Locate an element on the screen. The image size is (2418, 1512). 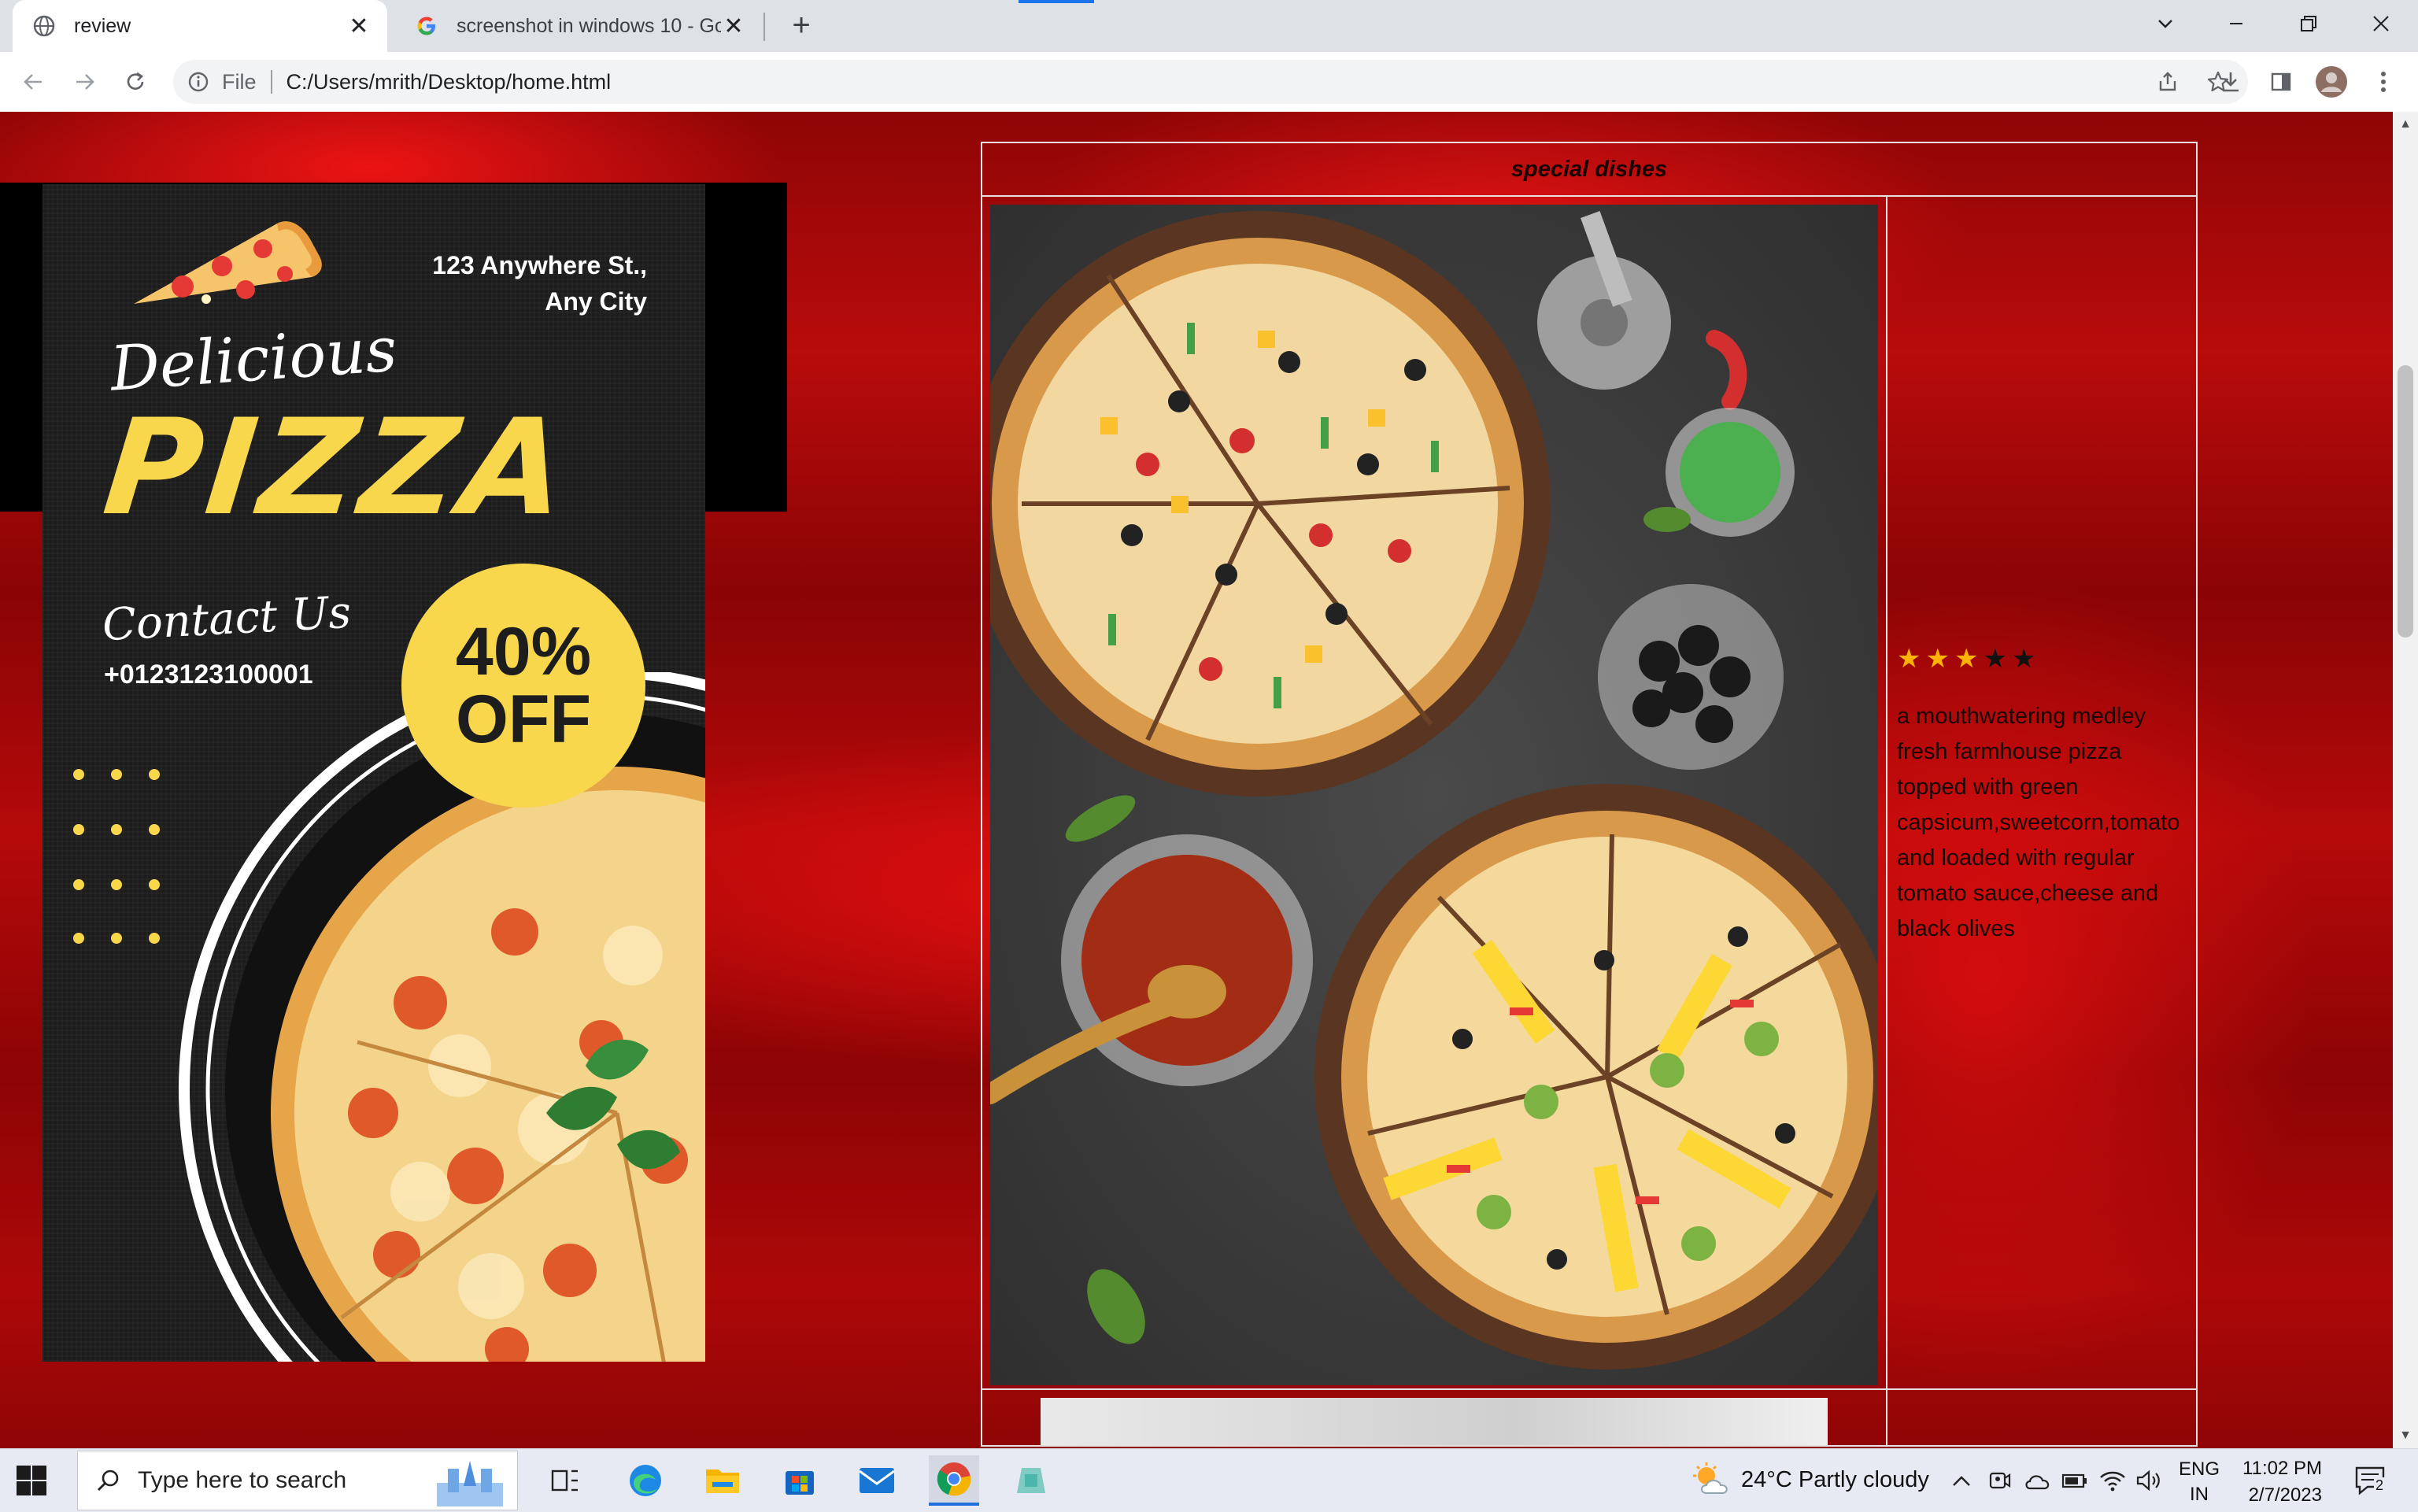
reload-button is located at coordinates (135, 82).